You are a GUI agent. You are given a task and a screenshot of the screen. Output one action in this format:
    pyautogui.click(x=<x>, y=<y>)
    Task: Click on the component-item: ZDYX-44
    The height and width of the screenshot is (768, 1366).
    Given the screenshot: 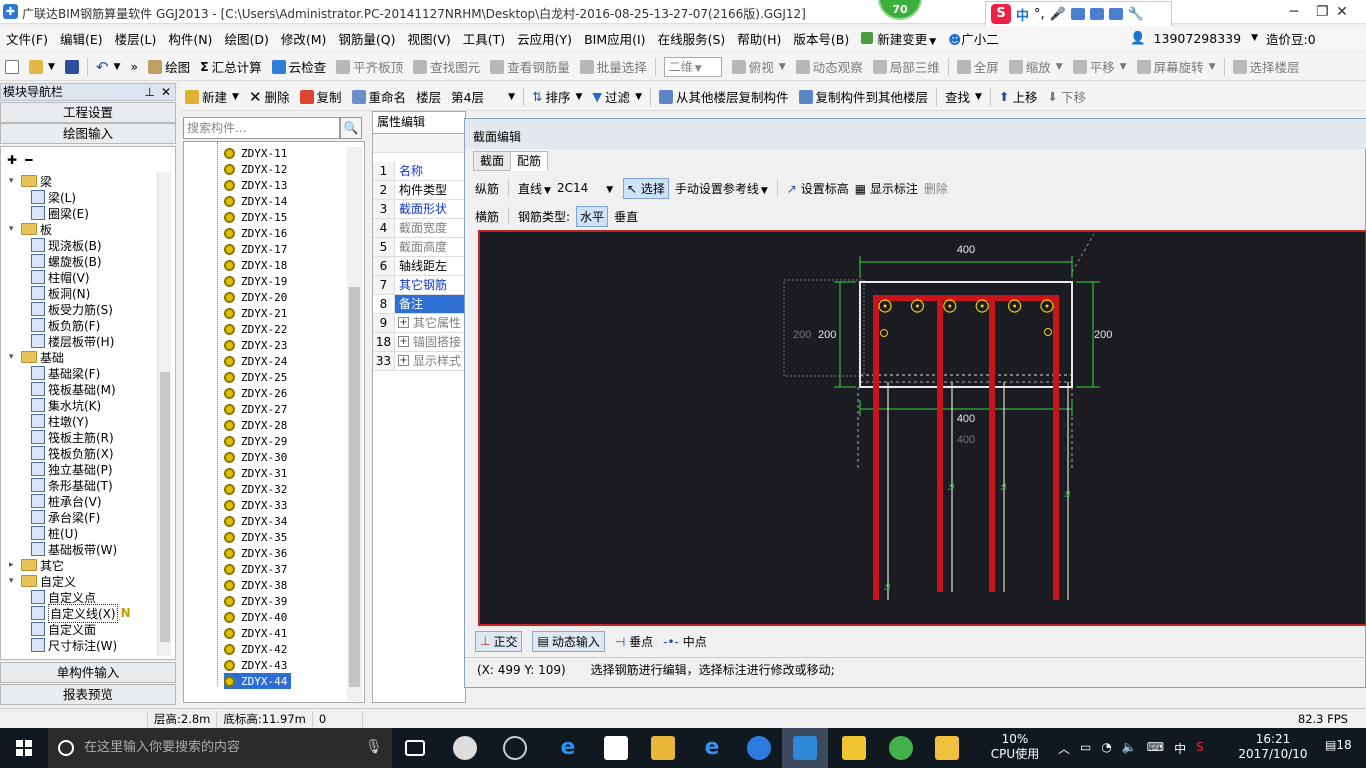 What is the action you would take?
    pyautogui.click(x=258, y=681)
    